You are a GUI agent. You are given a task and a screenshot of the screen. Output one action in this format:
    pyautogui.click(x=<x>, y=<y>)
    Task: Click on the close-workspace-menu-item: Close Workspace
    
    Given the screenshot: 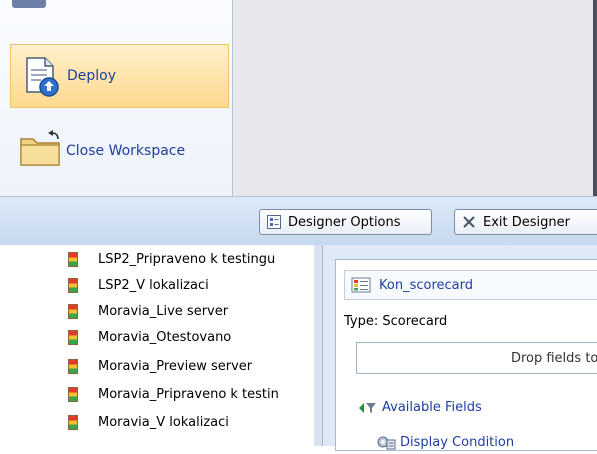 What is the action you would take?
    pyautogui.click(x=119, y=150)
    